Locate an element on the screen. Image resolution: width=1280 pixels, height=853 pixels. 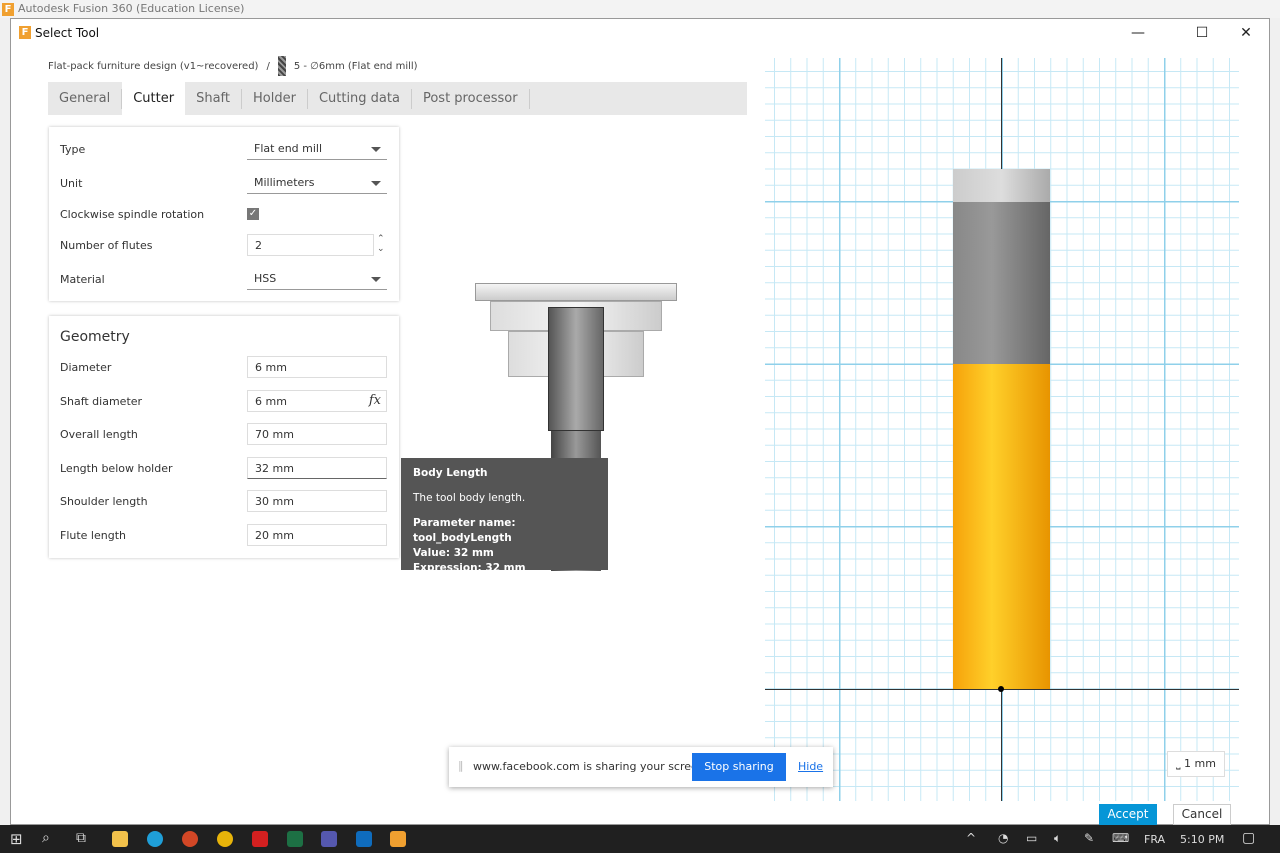
excel-icon is located at coordinates (295, 839).